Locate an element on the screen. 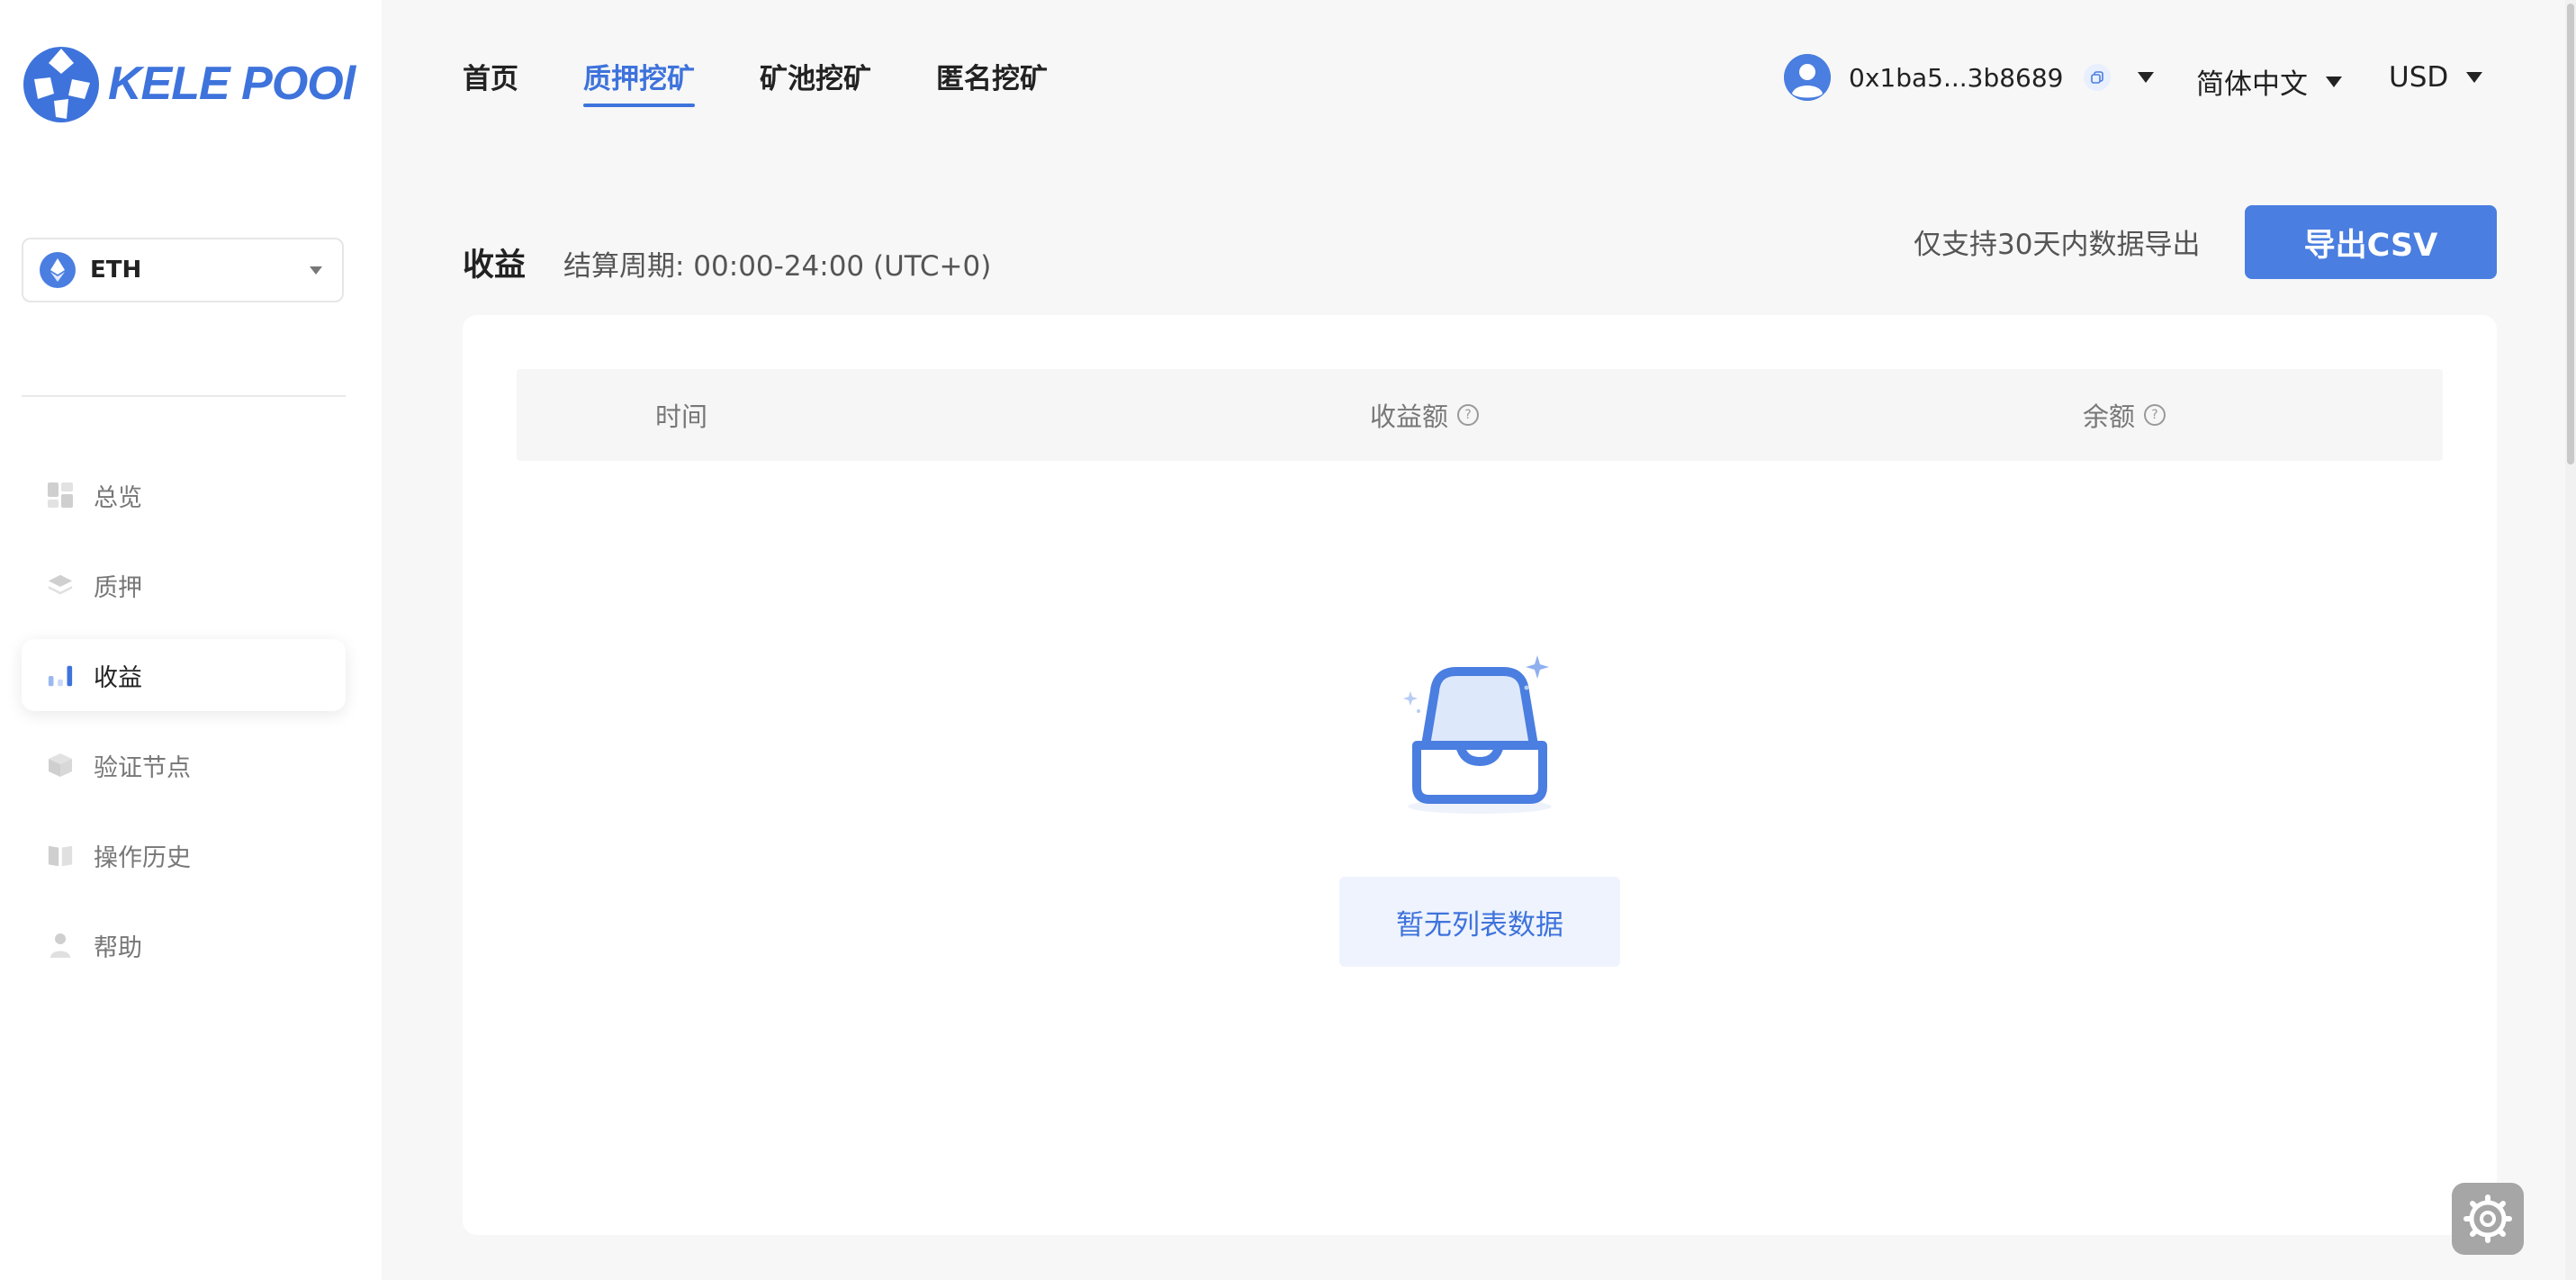 This screenshot has width=2576, height=1280. language-selector: 简体中文 is located at coordinates (2269, 81).